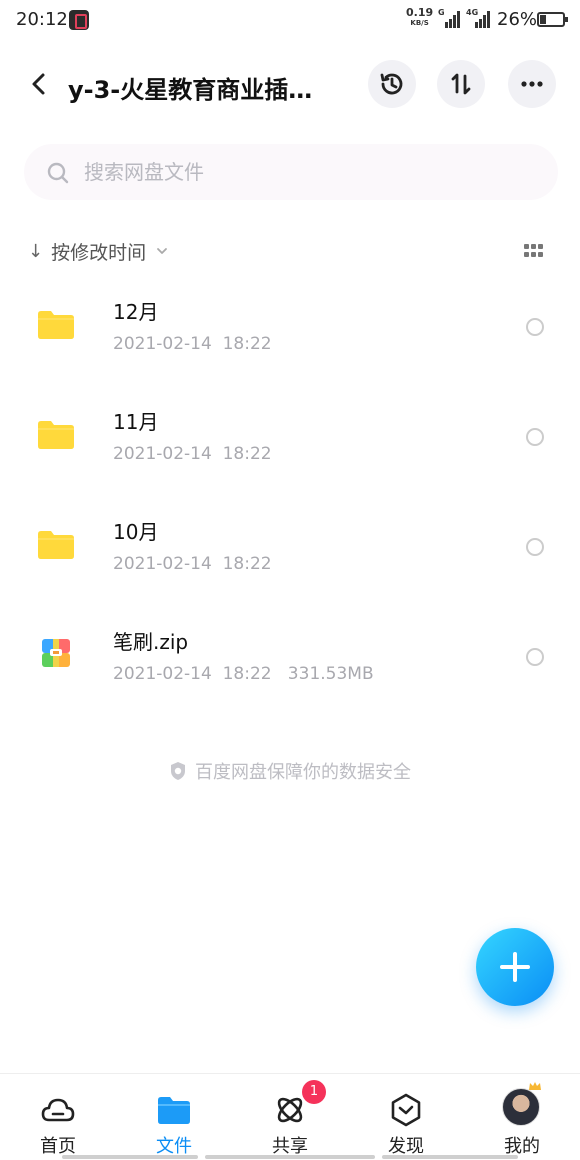 This screenshot has height=1160, width=580. Describe the element at coordinates (290, 443) in the screenshot. I see `file-item: 11月 2021-02-14 18:22` at that location.